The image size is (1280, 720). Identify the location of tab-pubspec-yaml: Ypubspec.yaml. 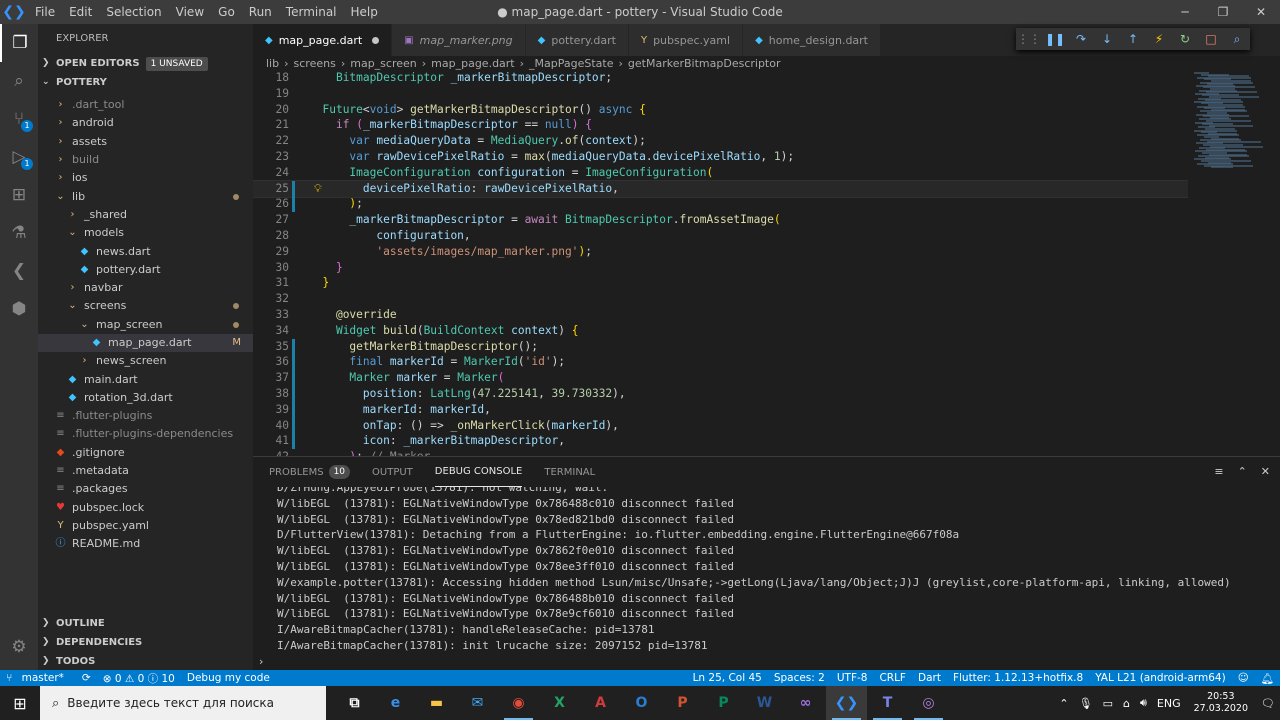
(686, 40).